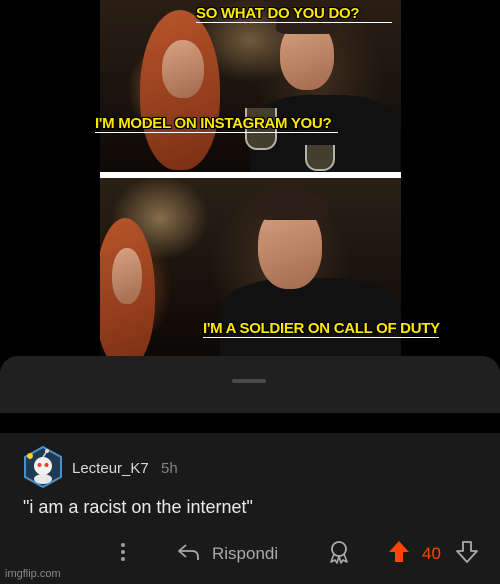  What do you see at coordinates (467, 552) in the screenshot?
I see `downvote-icon` at bounding box center [467, 552].